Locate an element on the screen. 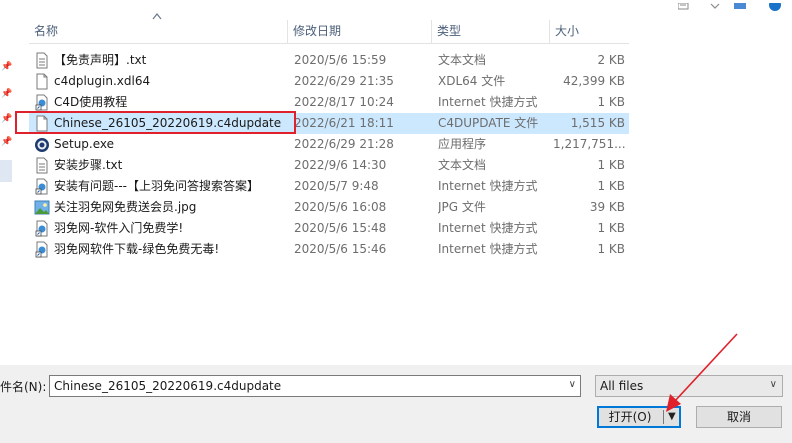 This screenshot has height=443, width=792. filename-label: 件名(N): is located at coordinates (23, 387).